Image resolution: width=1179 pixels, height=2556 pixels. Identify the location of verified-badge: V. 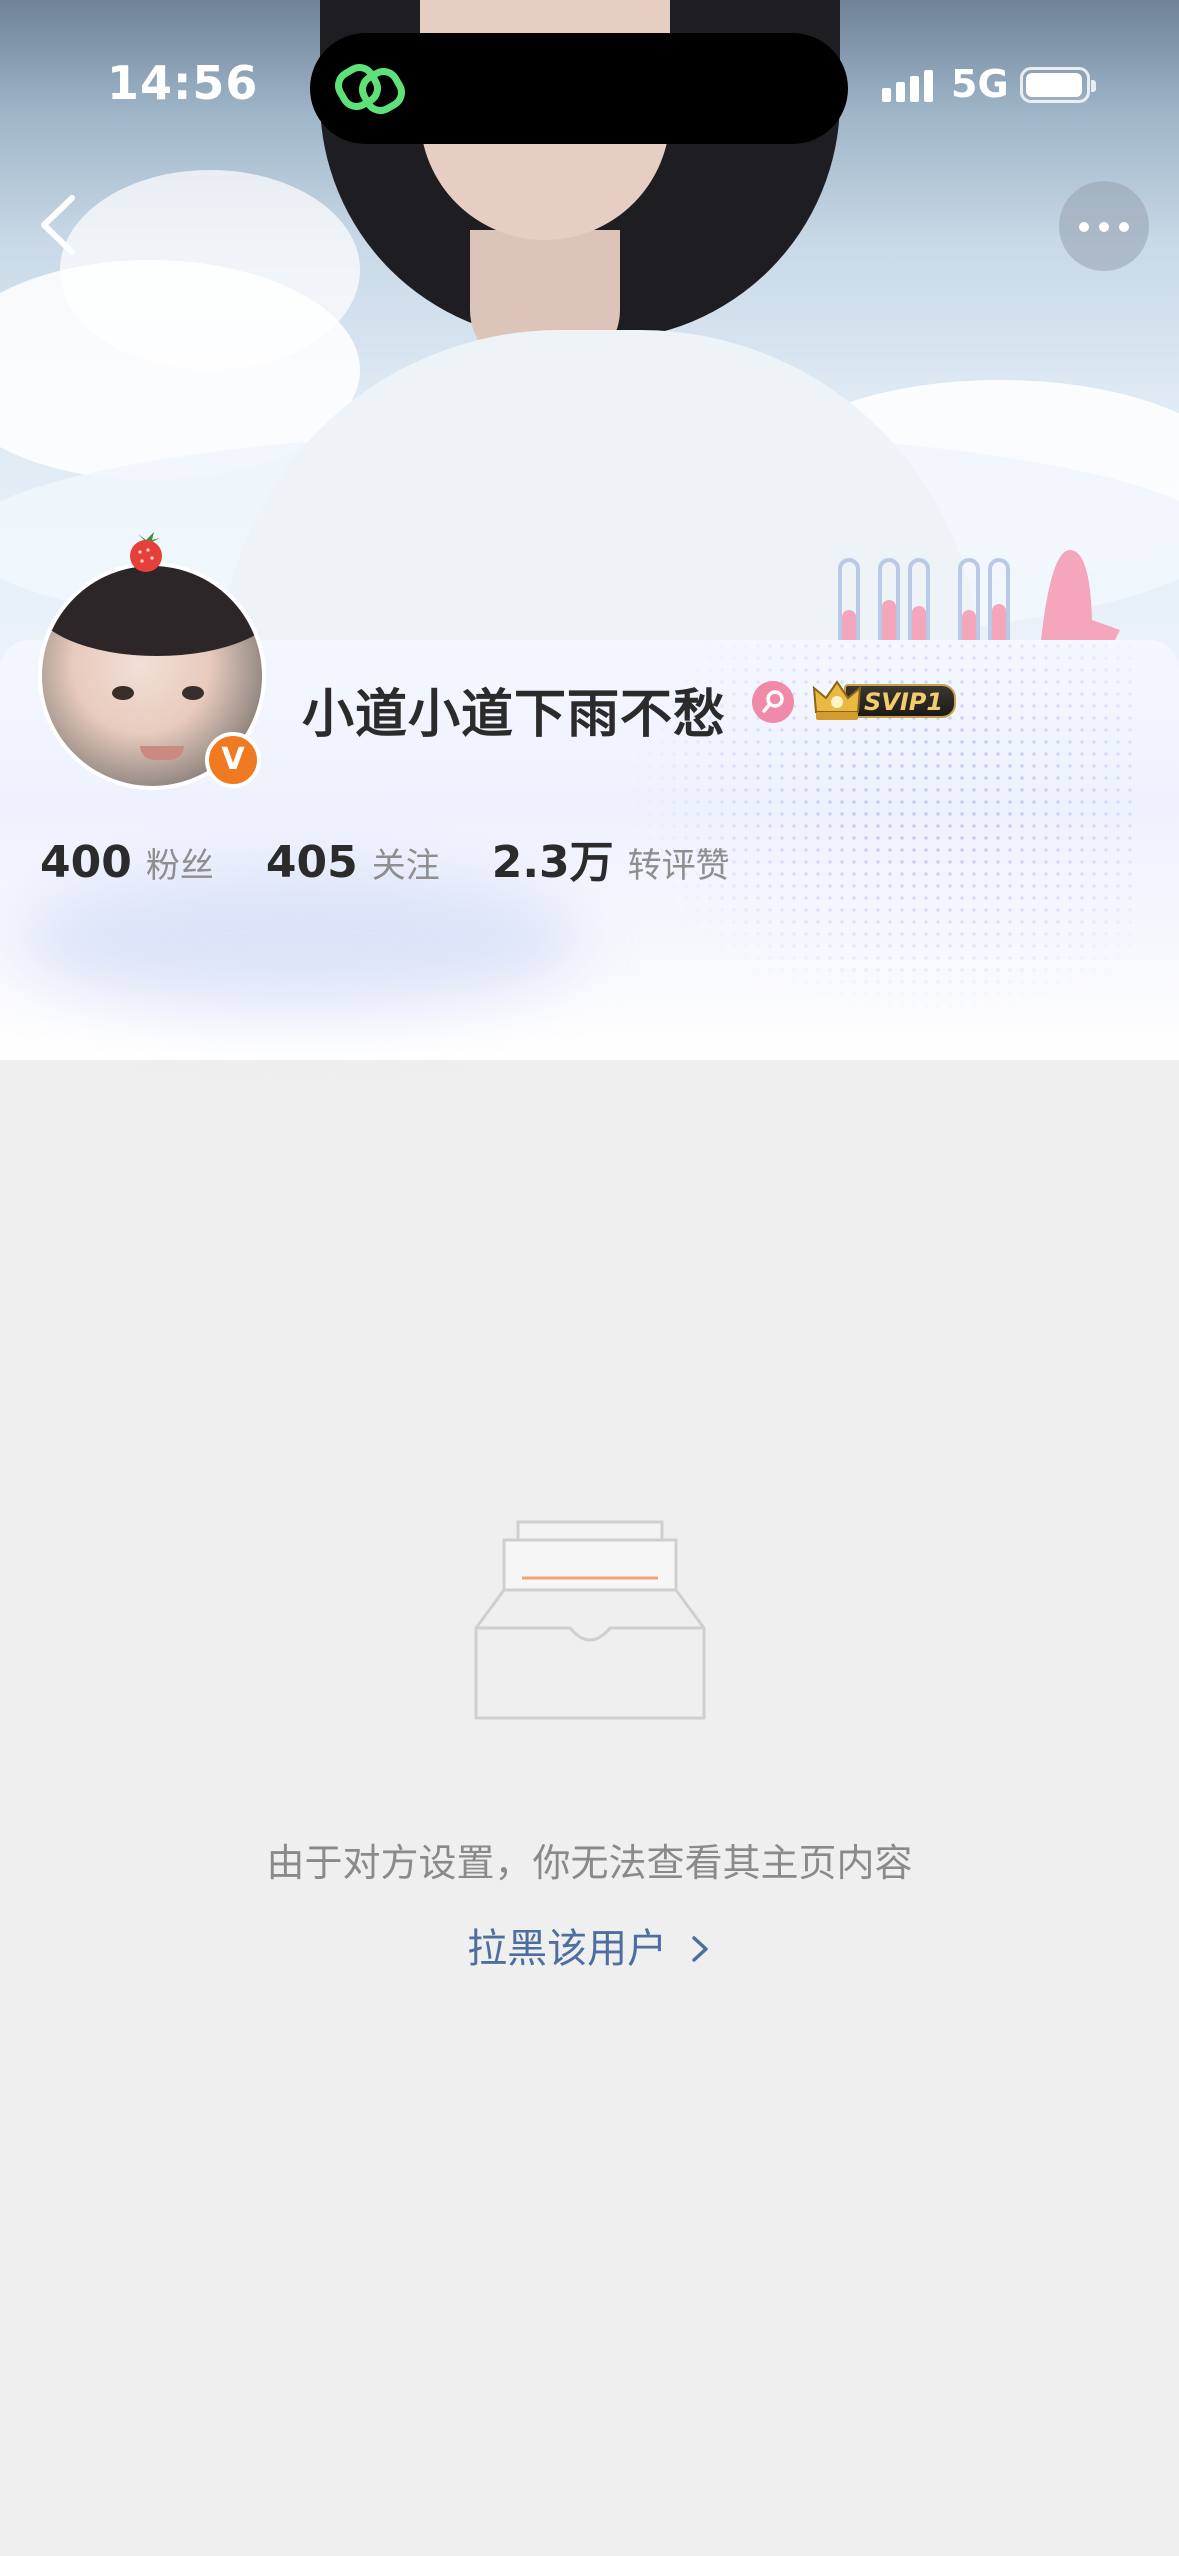
(233, 760).